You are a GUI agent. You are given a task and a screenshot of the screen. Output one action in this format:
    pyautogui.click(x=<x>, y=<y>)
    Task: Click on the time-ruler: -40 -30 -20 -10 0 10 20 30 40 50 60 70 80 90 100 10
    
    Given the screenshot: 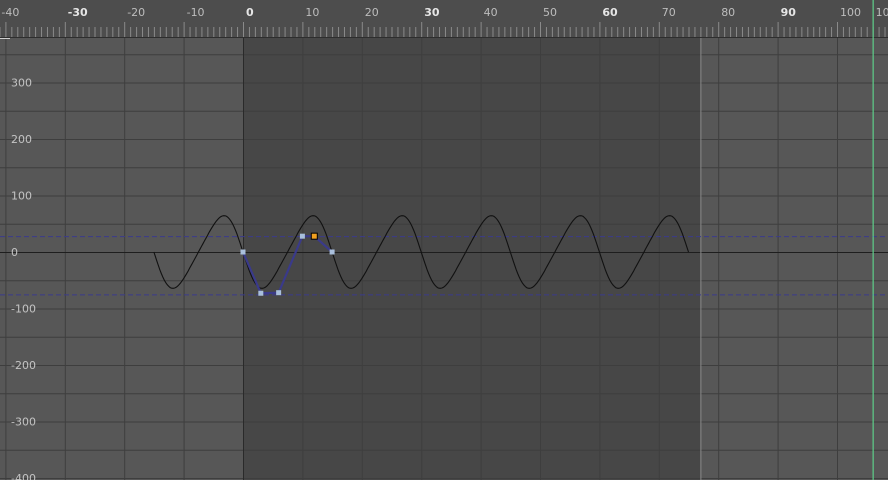 What is the action you would take?
    pyautogui.click(x=444, y=19)
    